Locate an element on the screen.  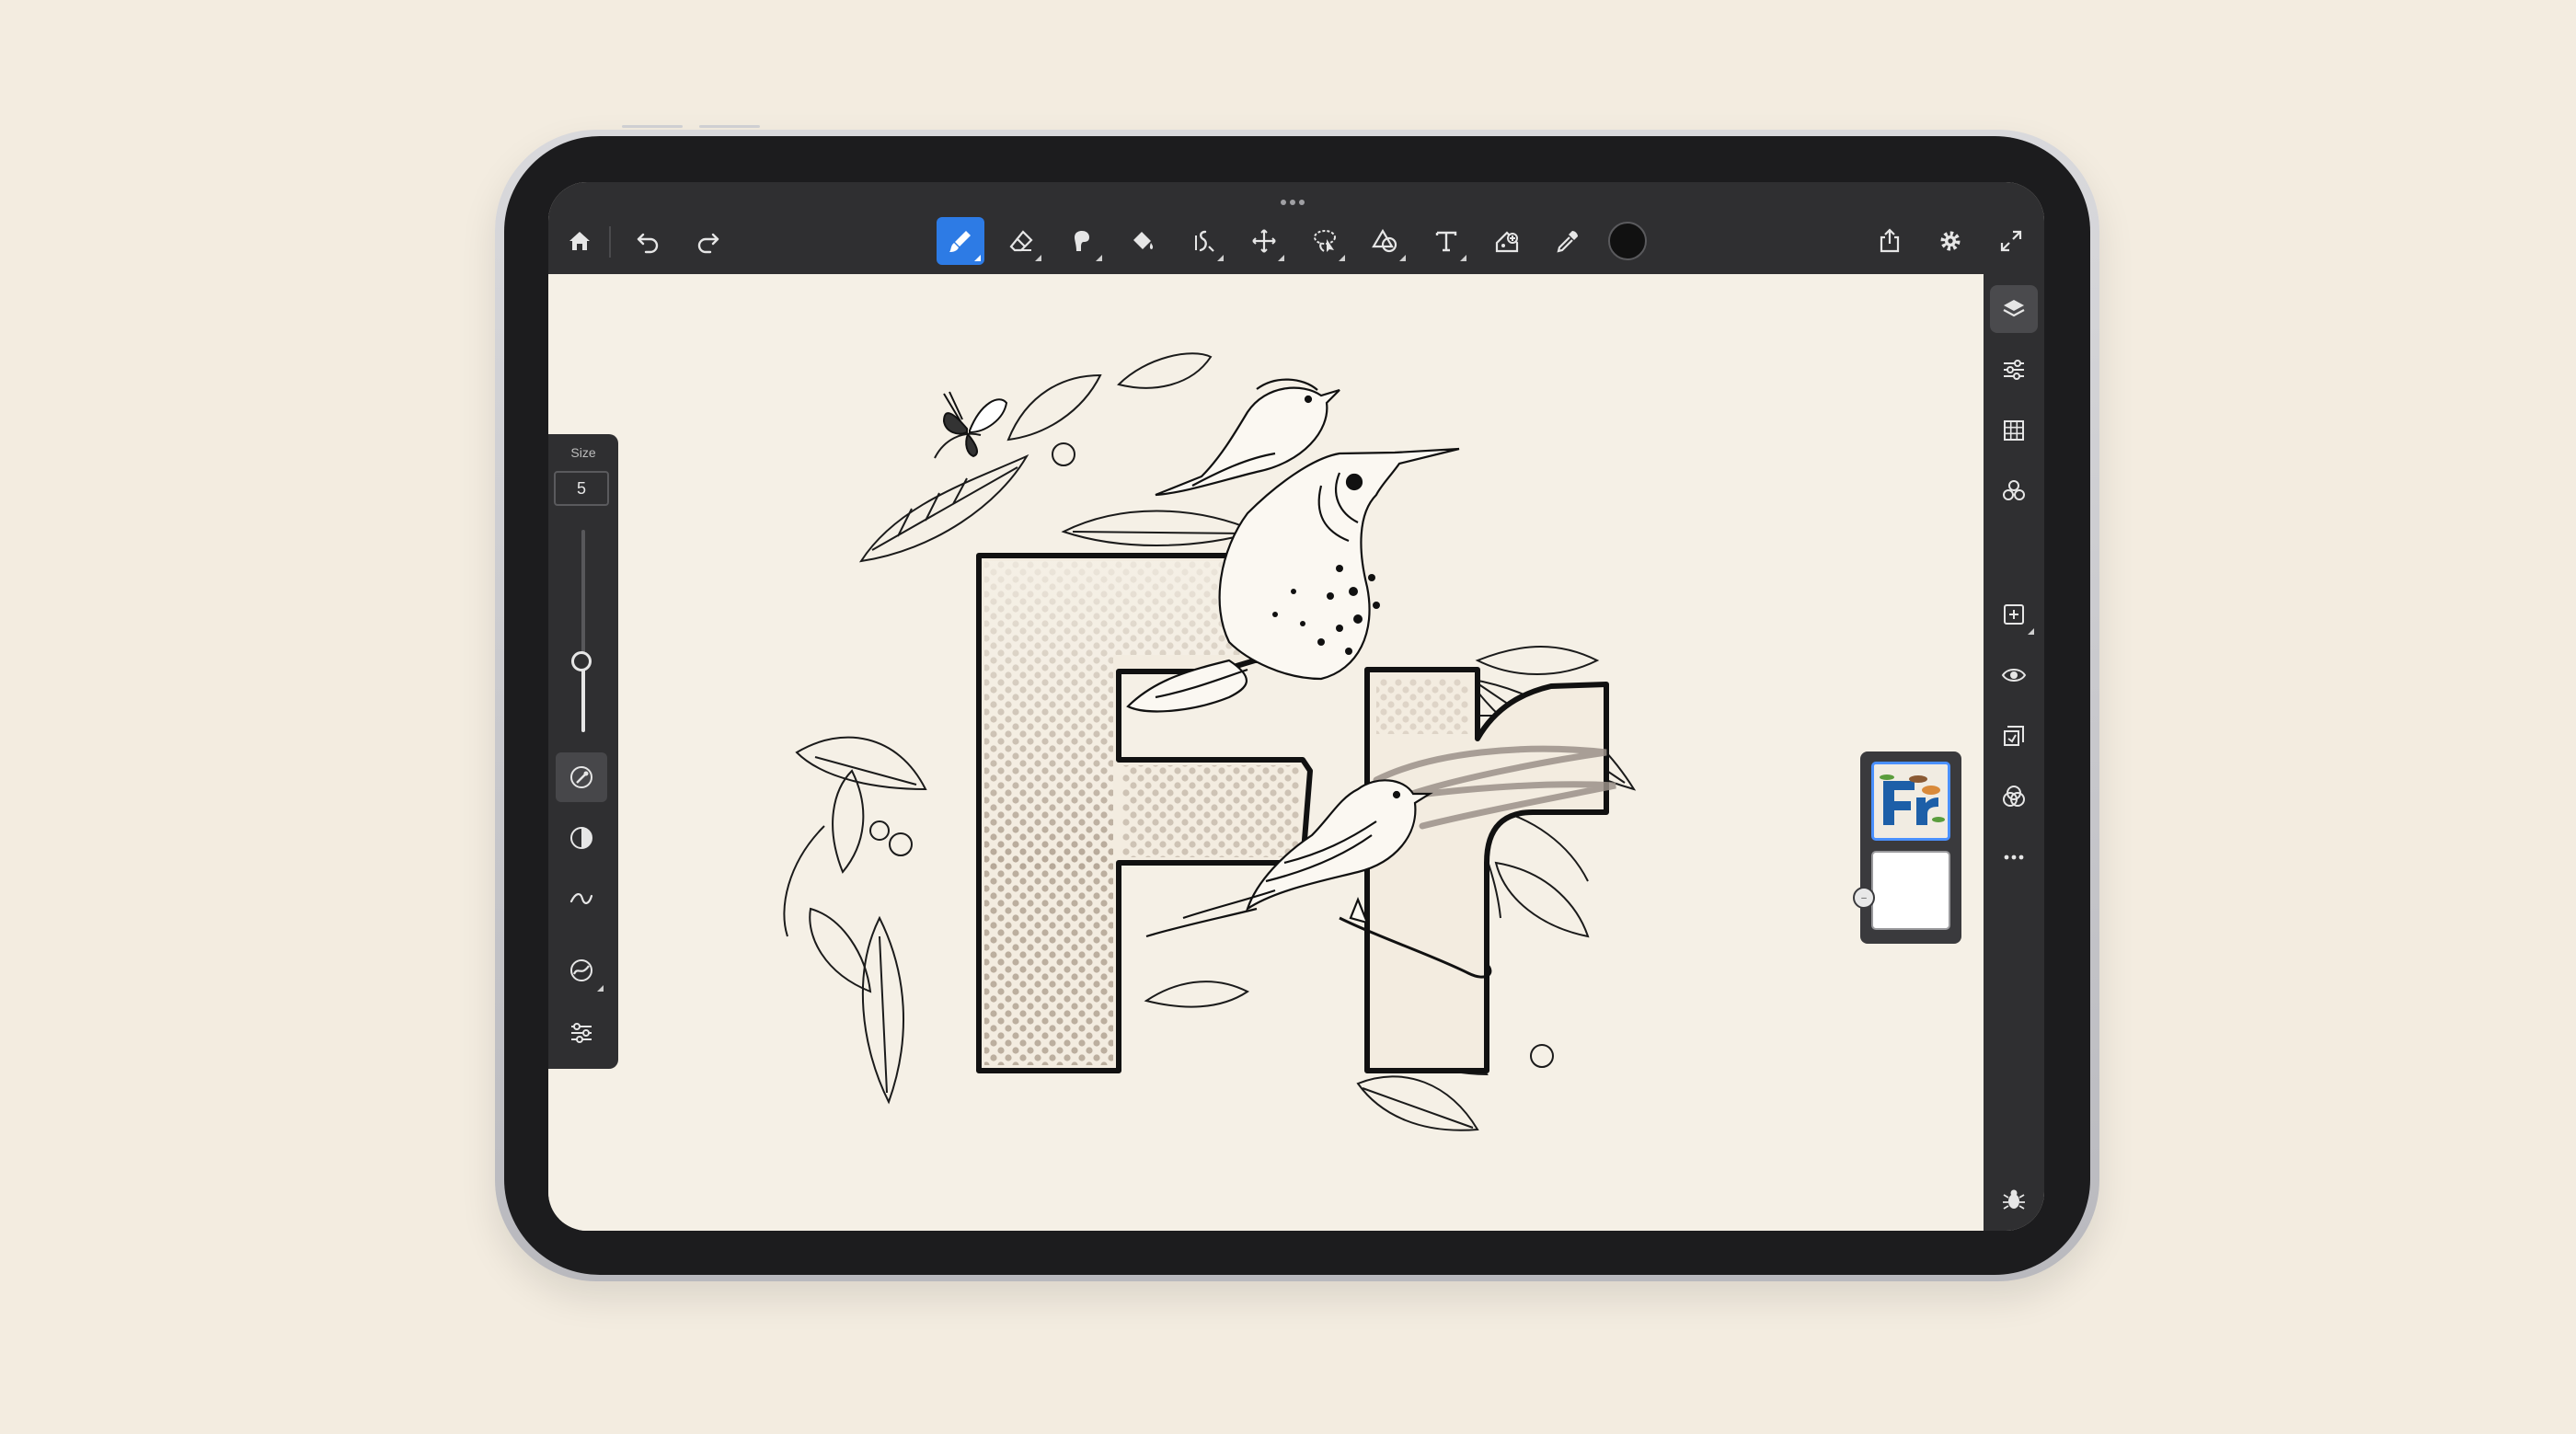
current-color-swatch is located at coordinates (1627, 241).